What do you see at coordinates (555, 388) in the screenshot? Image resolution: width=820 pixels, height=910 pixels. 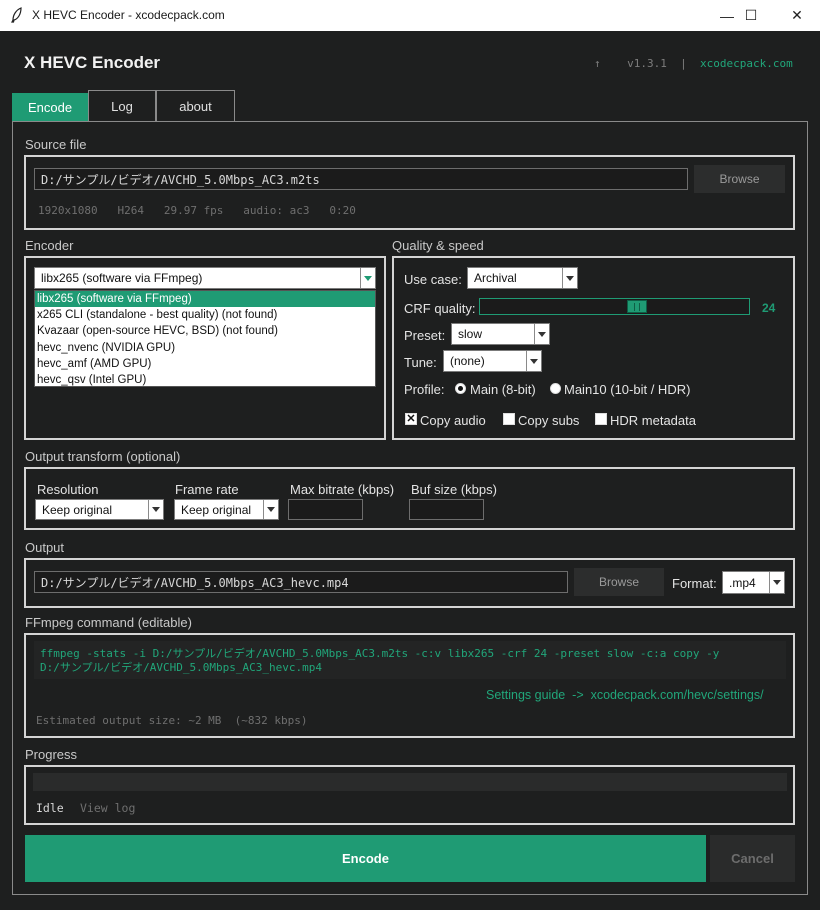 I see `profile-main10-radio` at bounding box center [555, 388].